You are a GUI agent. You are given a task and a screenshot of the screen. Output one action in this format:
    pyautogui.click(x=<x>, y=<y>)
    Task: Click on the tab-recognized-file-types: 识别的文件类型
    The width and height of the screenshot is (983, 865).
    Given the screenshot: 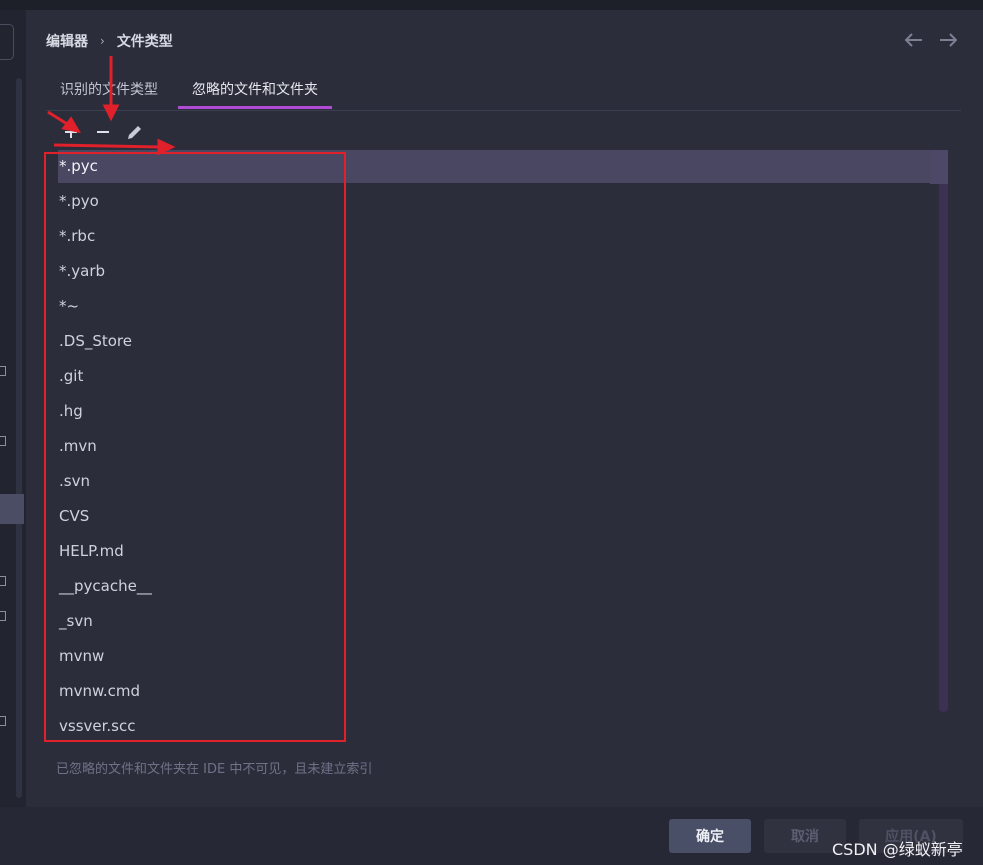 What is the action you would take?
    pyautogui.click(x=109, y=92)
    